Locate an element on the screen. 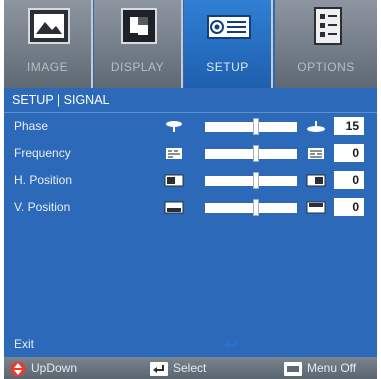 The image size is (381, 379). footer-updown-label: UpDown is located at coordinates (54, 368).